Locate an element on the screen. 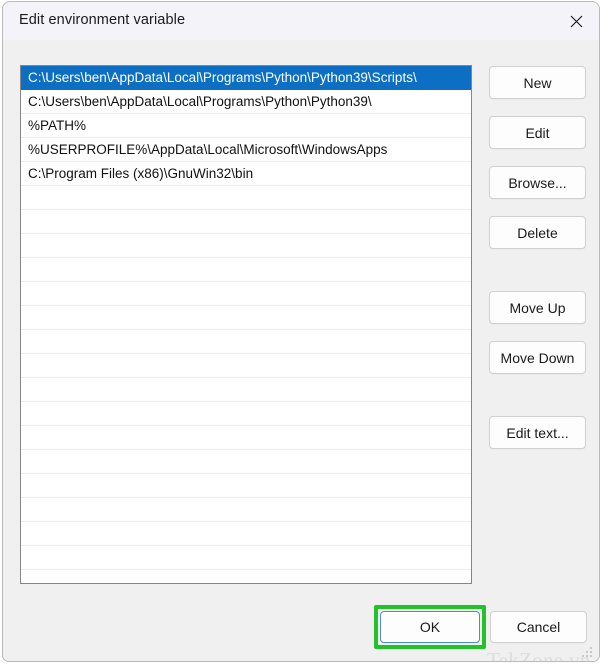 The height and width of the screenshot is (664, 602). move-down-button-label: Move Down is located at coordinates (537, 357).